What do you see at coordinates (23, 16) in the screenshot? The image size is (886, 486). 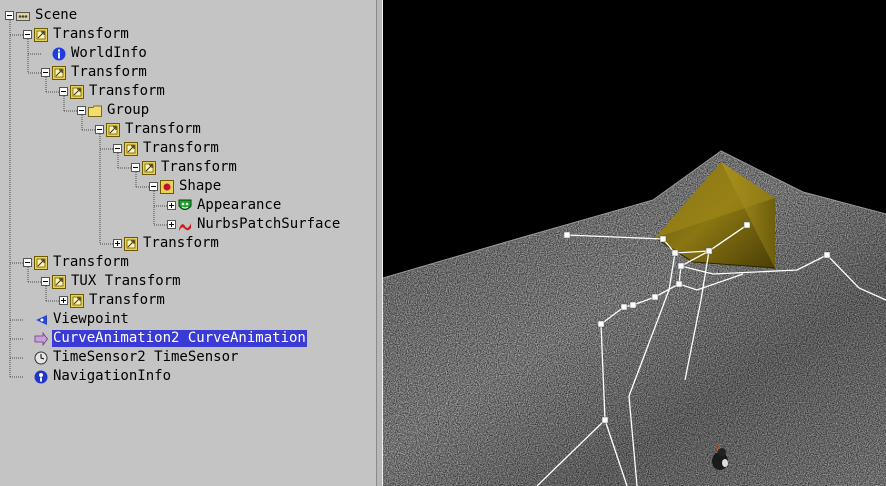 I see `scene-icon` at bounding box center [23, 16].